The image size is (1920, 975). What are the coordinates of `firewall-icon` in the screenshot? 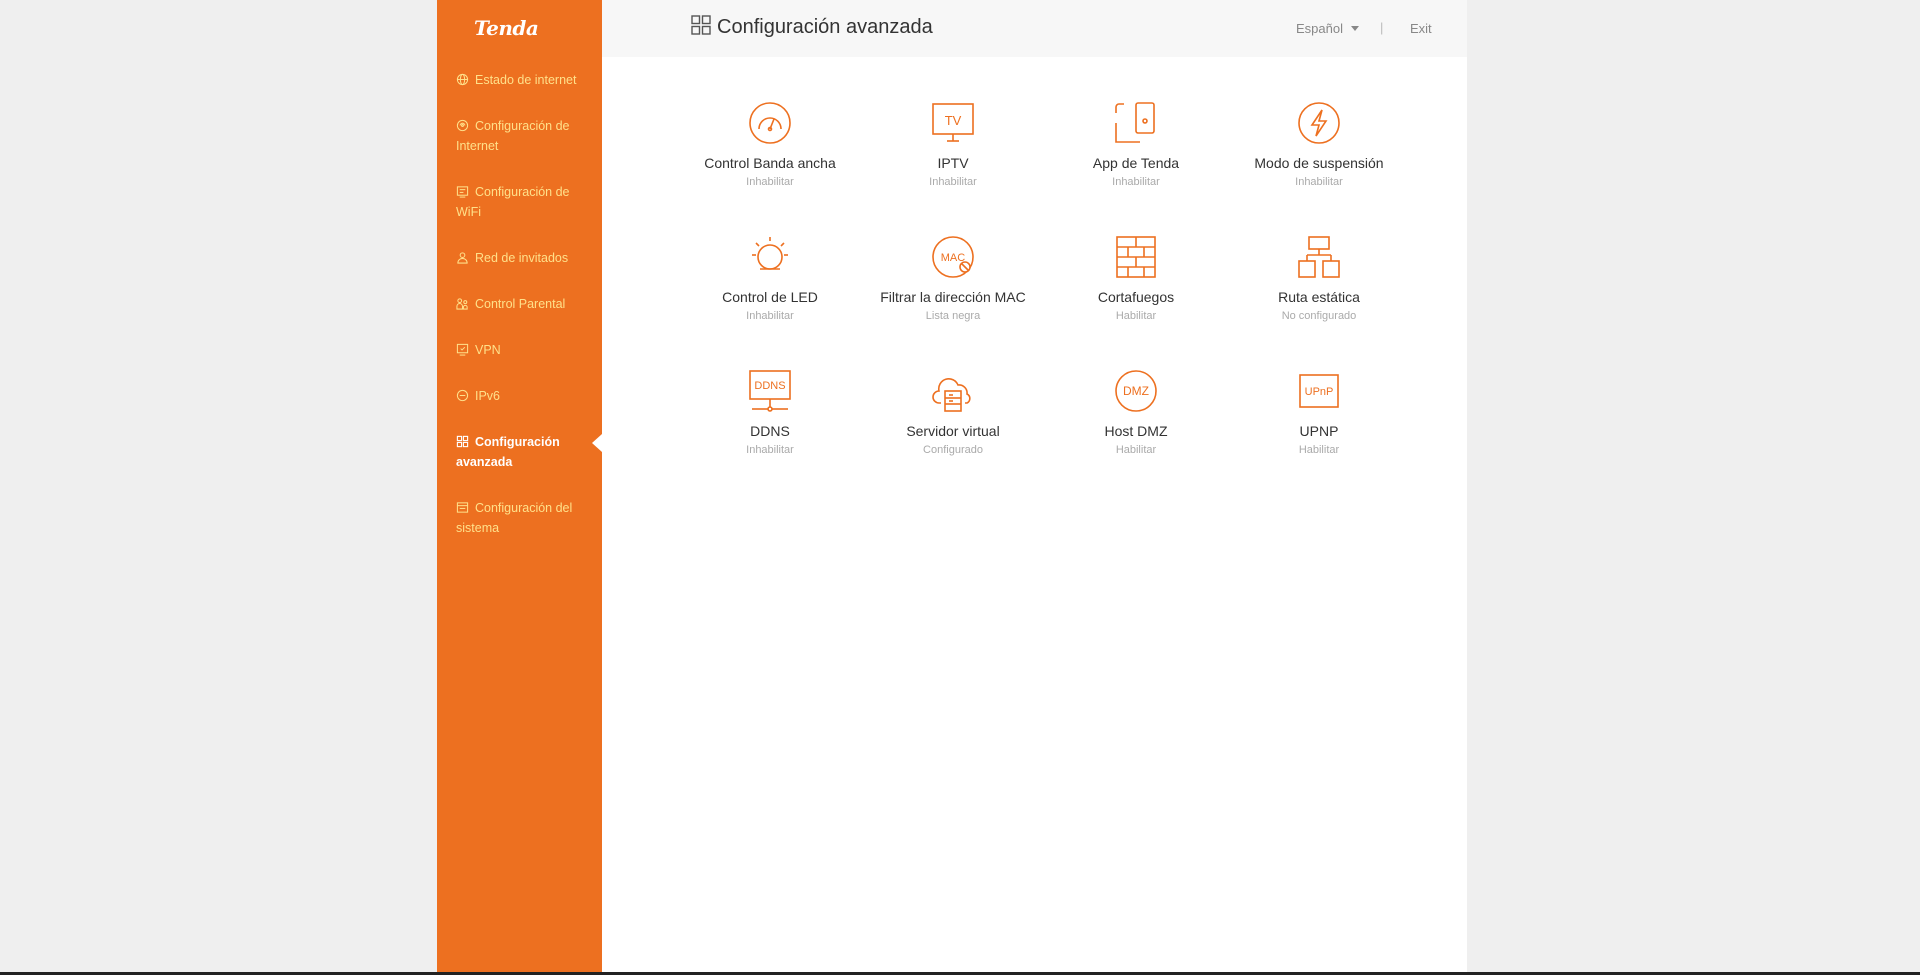 It's located at (1136, 257).